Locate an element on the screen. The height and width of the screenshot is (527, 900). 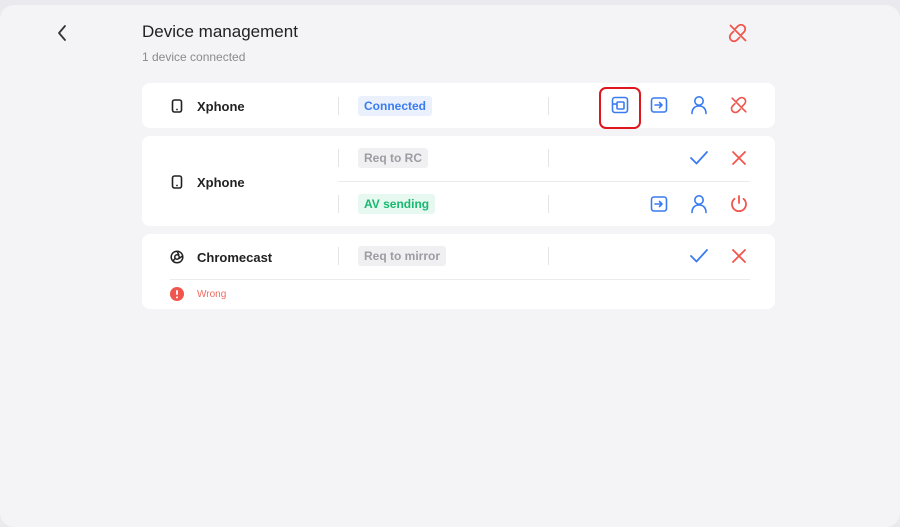
back-button is located at coordinates (62, 33).